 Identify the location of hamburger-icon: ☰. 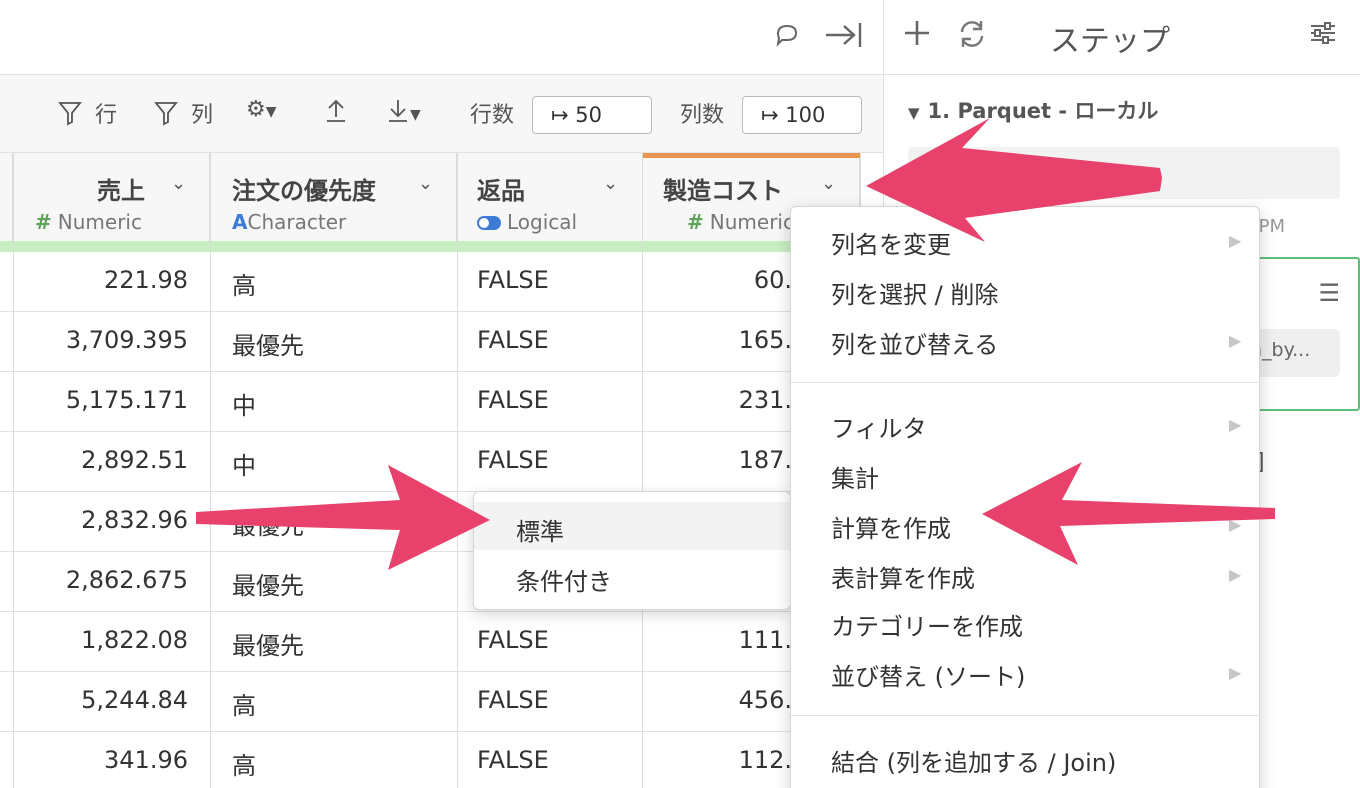
(1329, 293).